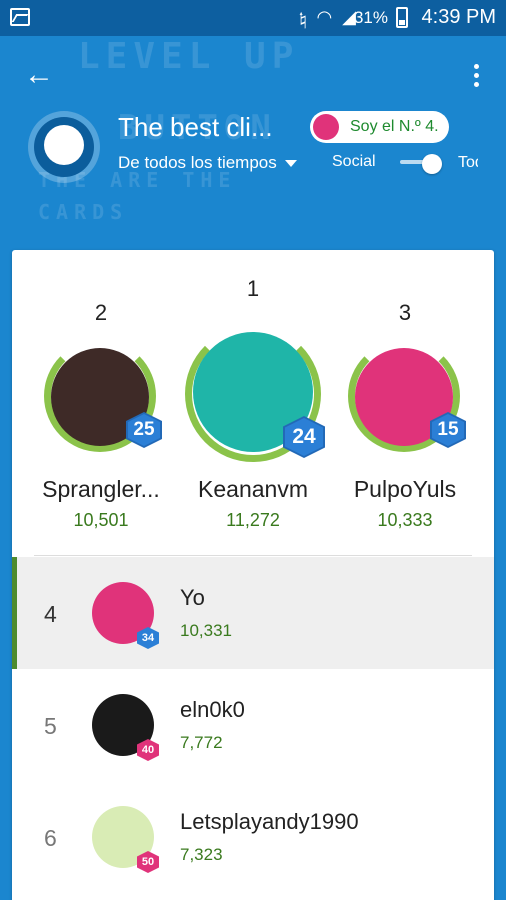 This screenshot has width=506, height=900. I want to click on podium-first: 1 24 Keananvm 11,272, so click(253, 408).